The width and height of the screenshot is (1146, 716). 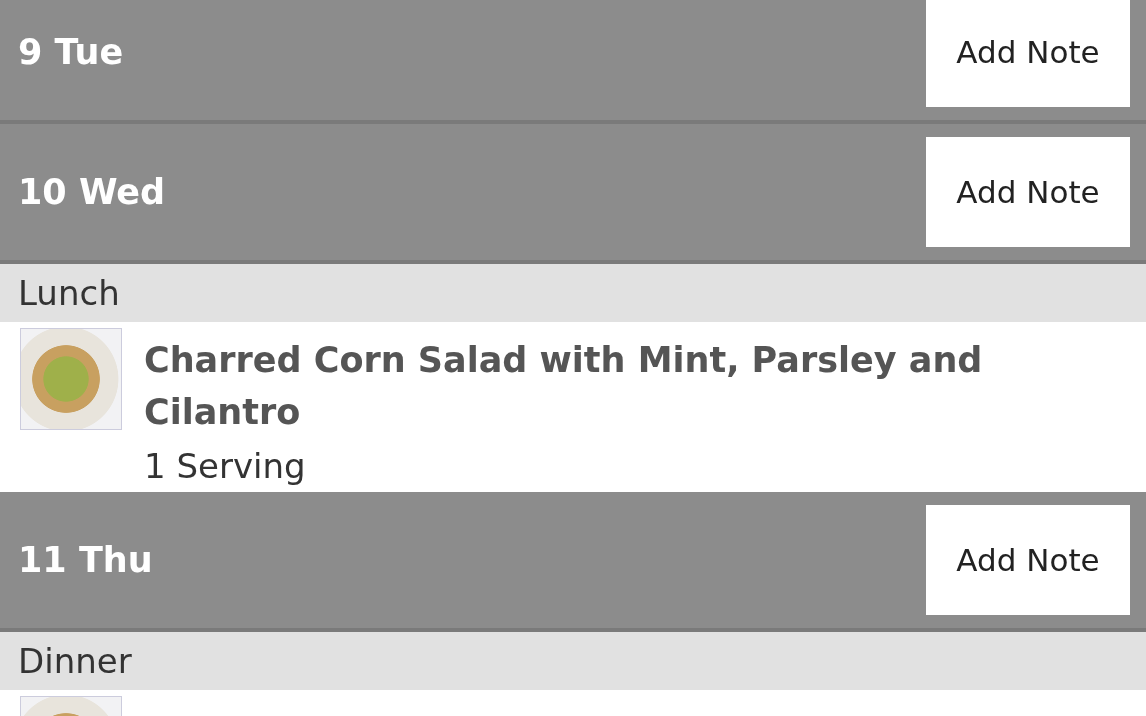 What do you see at coordinates (573, 661) in the screenshot?
I see `meal-label: Dinner` at bounding box center [573, 661].